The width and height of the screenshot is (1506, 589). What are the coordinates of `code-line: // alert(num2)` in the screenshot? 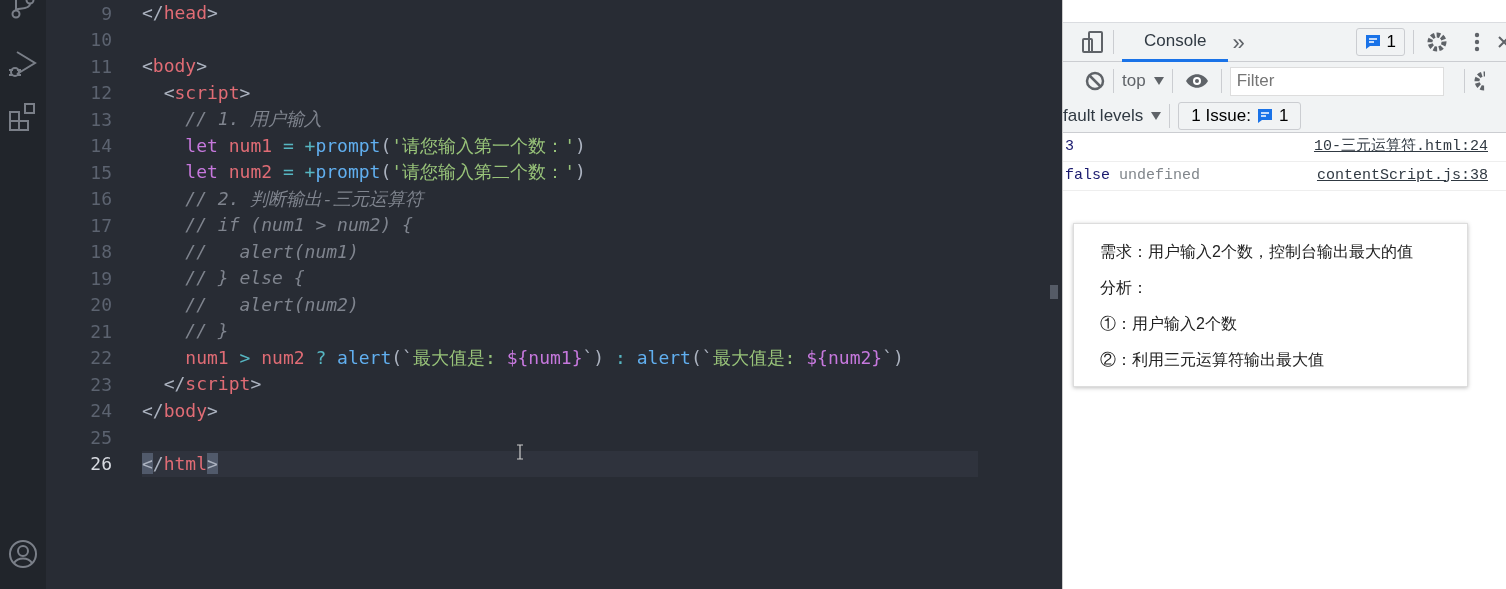 It's located at (272, 304).